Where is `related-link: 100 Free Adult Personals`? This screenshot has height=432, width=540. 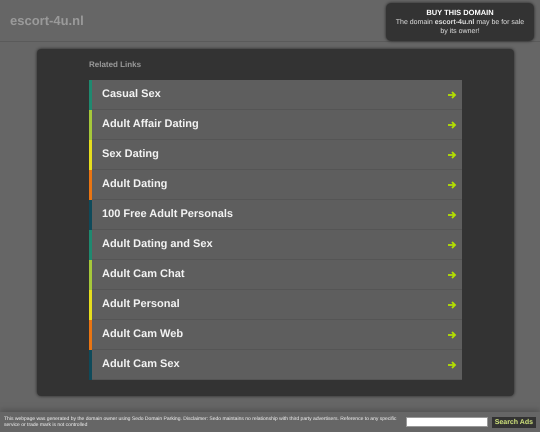
related-link: 100 Free Adult Personals is located at coordinates (277, 215).